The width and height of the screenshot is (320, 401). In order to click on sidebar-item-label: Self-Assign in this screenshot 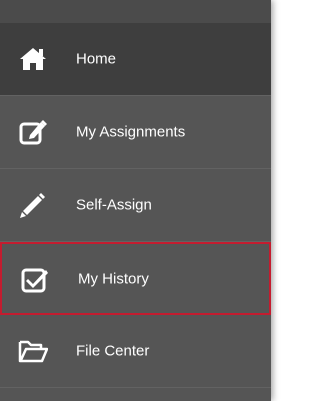, I will do `click(114, 205)`.